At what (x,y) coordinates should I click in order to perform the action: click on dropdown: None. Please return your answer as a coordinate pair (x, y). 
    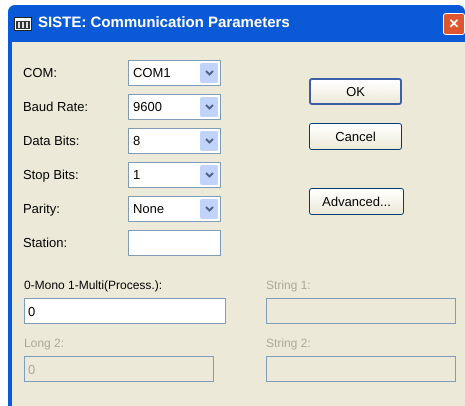
    Looking at the image, I should click on (174, 209).